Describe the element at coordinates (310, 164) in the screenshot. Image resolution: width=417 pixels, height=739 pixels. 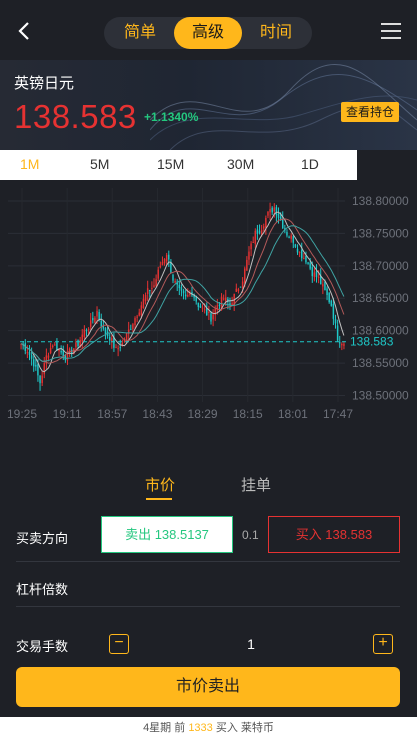
I see `timeframe-1d: 1D` at that location.